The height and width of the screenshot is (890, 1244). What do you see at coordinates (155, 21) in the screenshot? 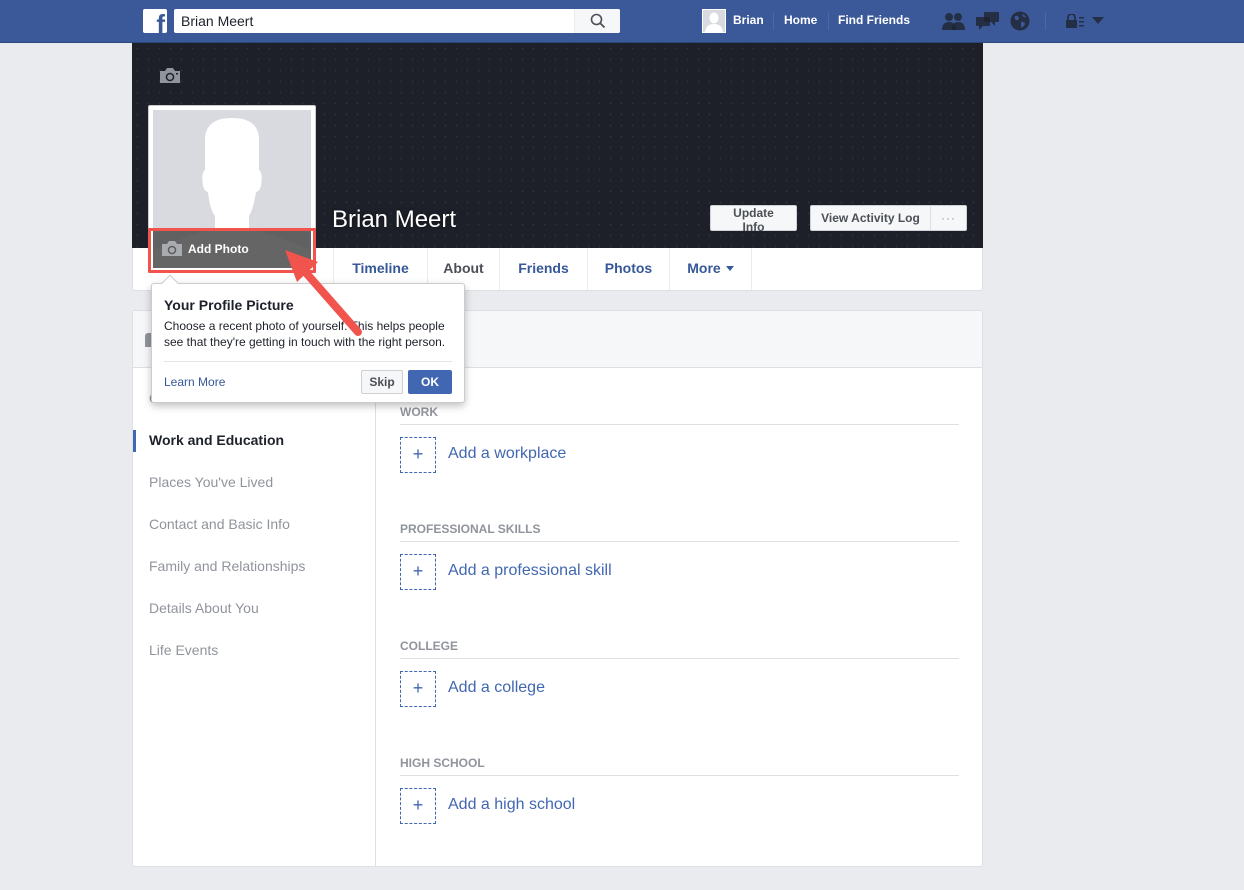
I see `facebook-logo: f` at bounding box center [155, 21].